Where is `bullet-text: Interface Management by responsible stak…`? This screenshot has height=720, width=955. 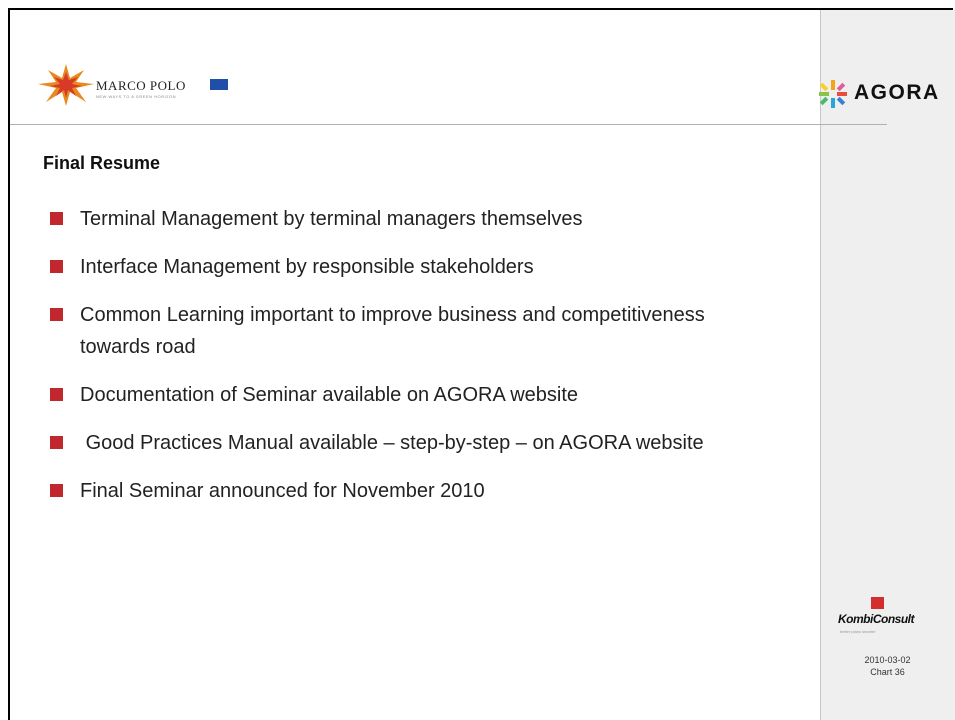 bullet-text: Interface Management by responsible stak… is located at coordinates (307, 267).